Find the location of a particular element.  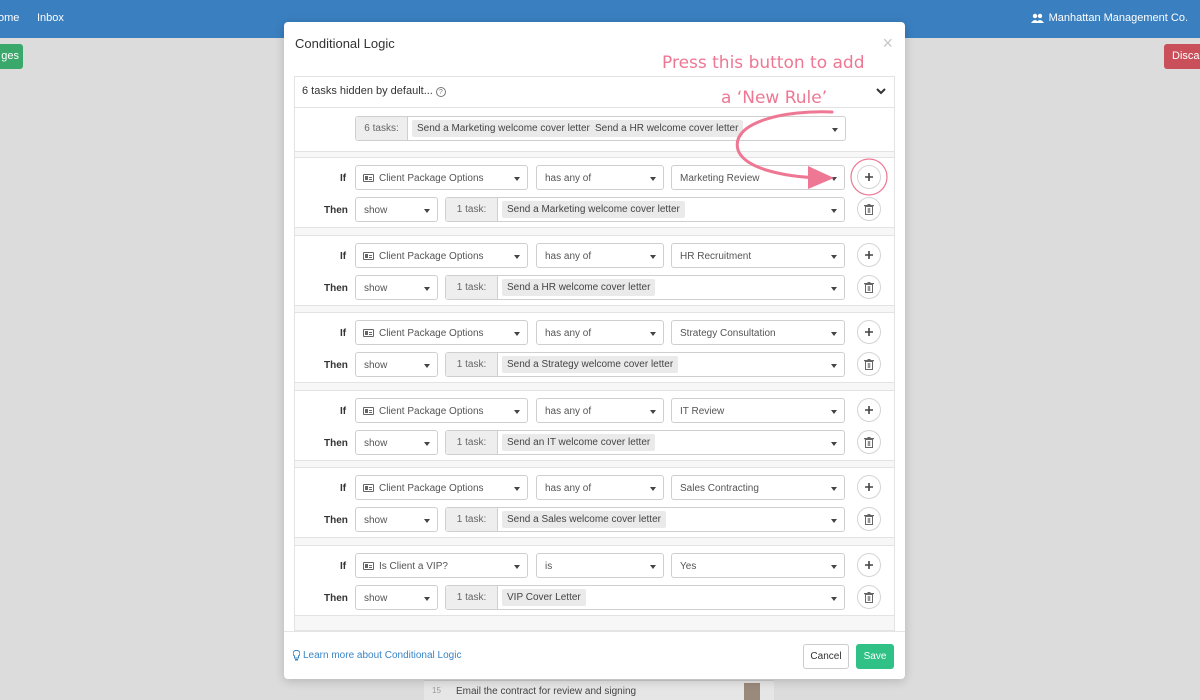

condition-value-select: Sales Contracting is located at coordinates (758, 487).